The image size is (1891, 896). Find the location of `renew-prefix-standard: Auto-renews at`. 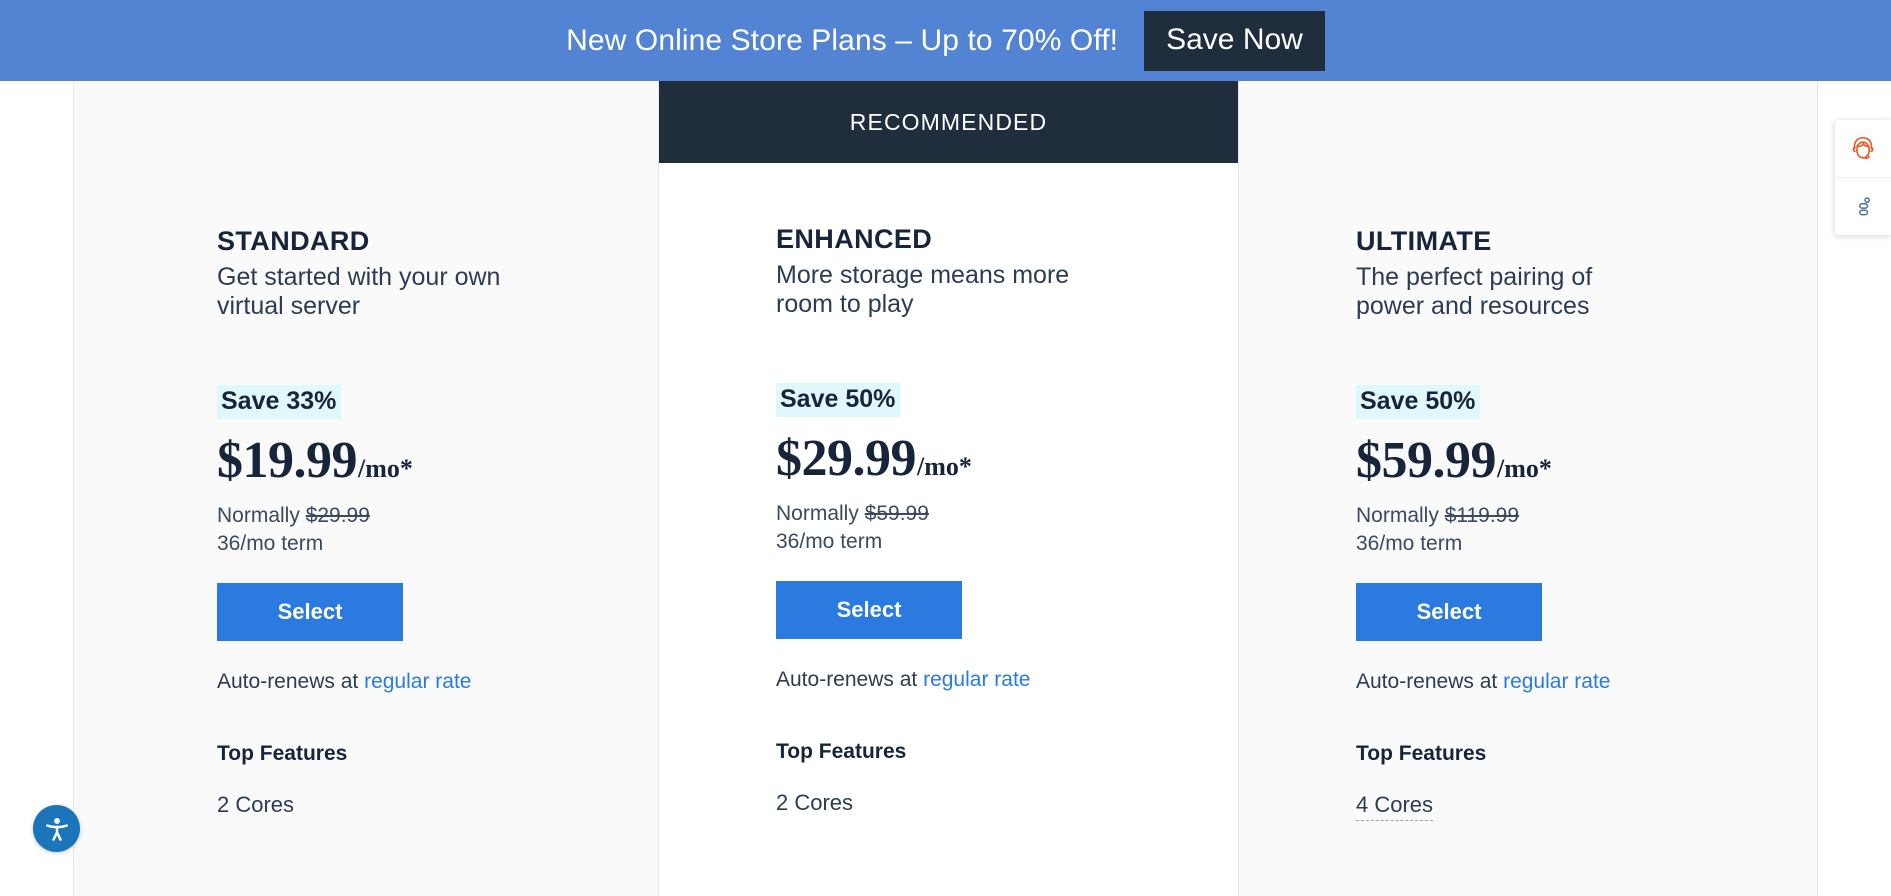

renew-prefix-standard: Auto-renews at is located at coordinates (291, 682).